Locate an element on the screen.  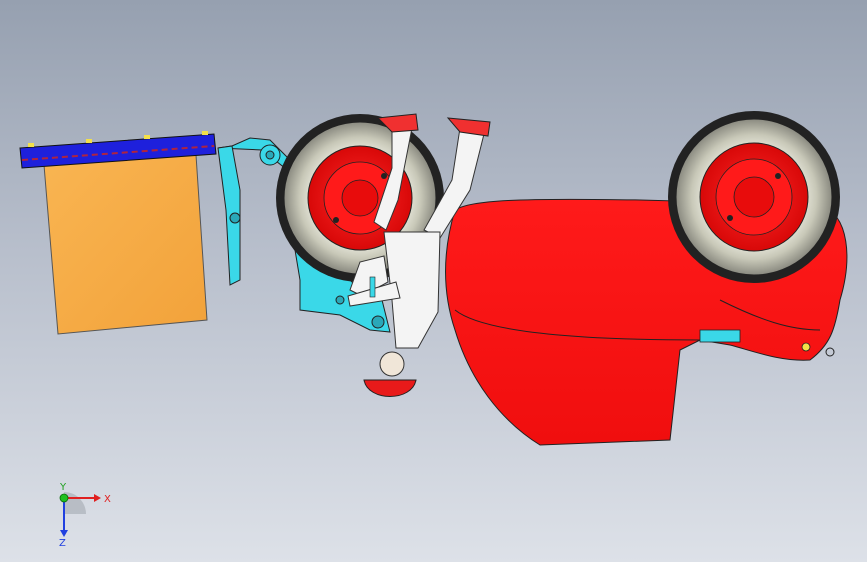
z-axis-label: Z is located at coordinates (62, 543).